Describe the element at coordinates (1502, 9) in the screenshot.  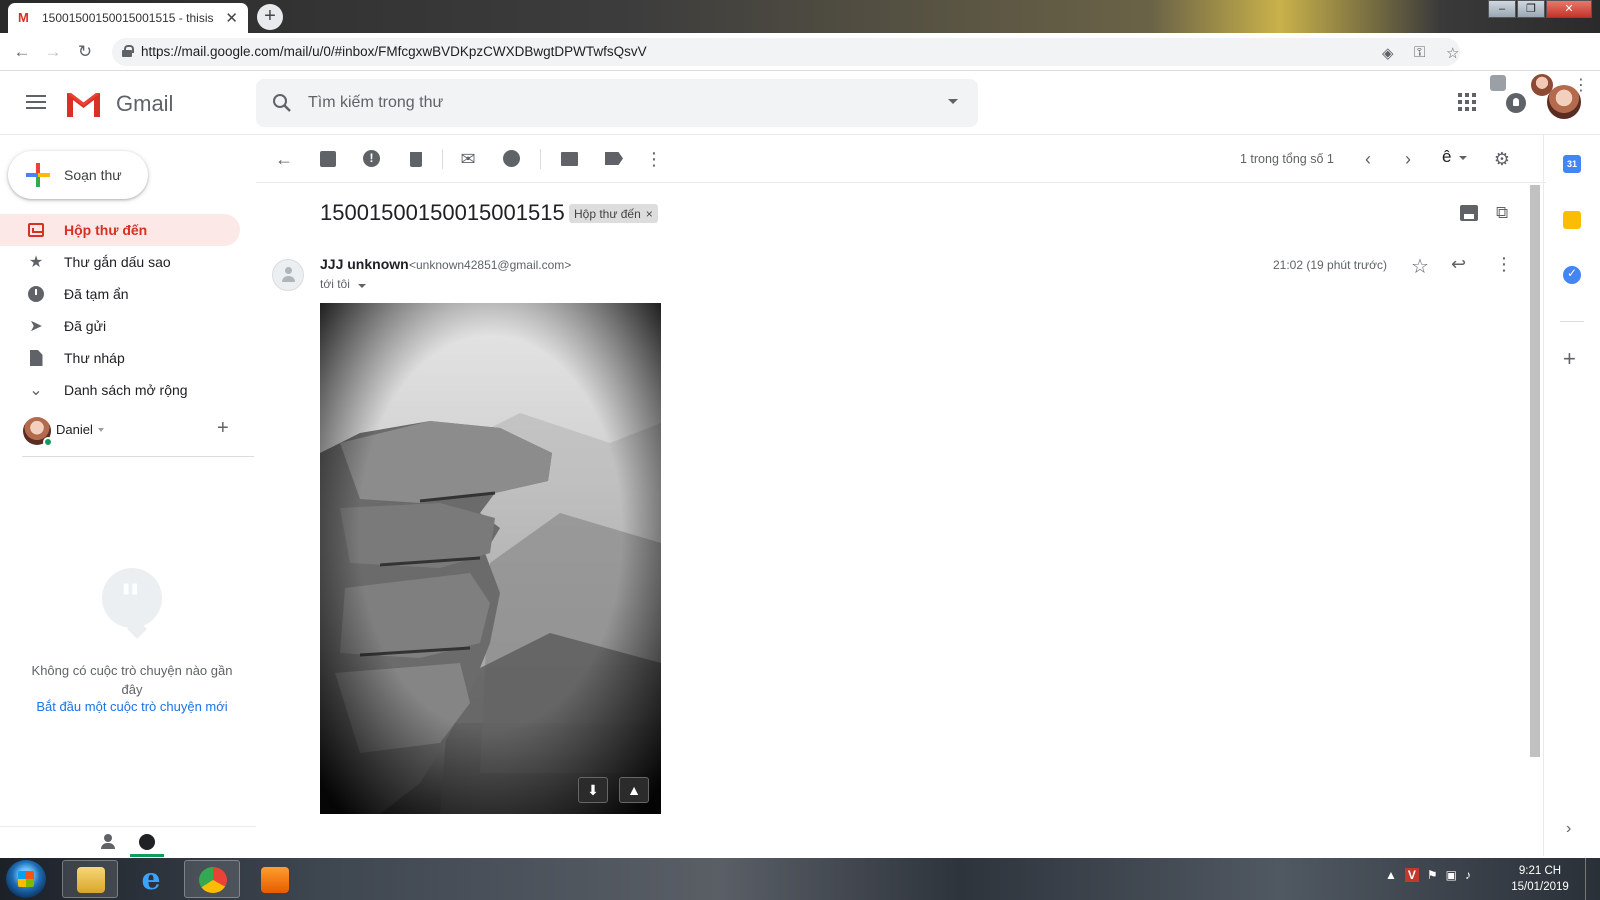
I see `window-minimize-button: –` at that location.